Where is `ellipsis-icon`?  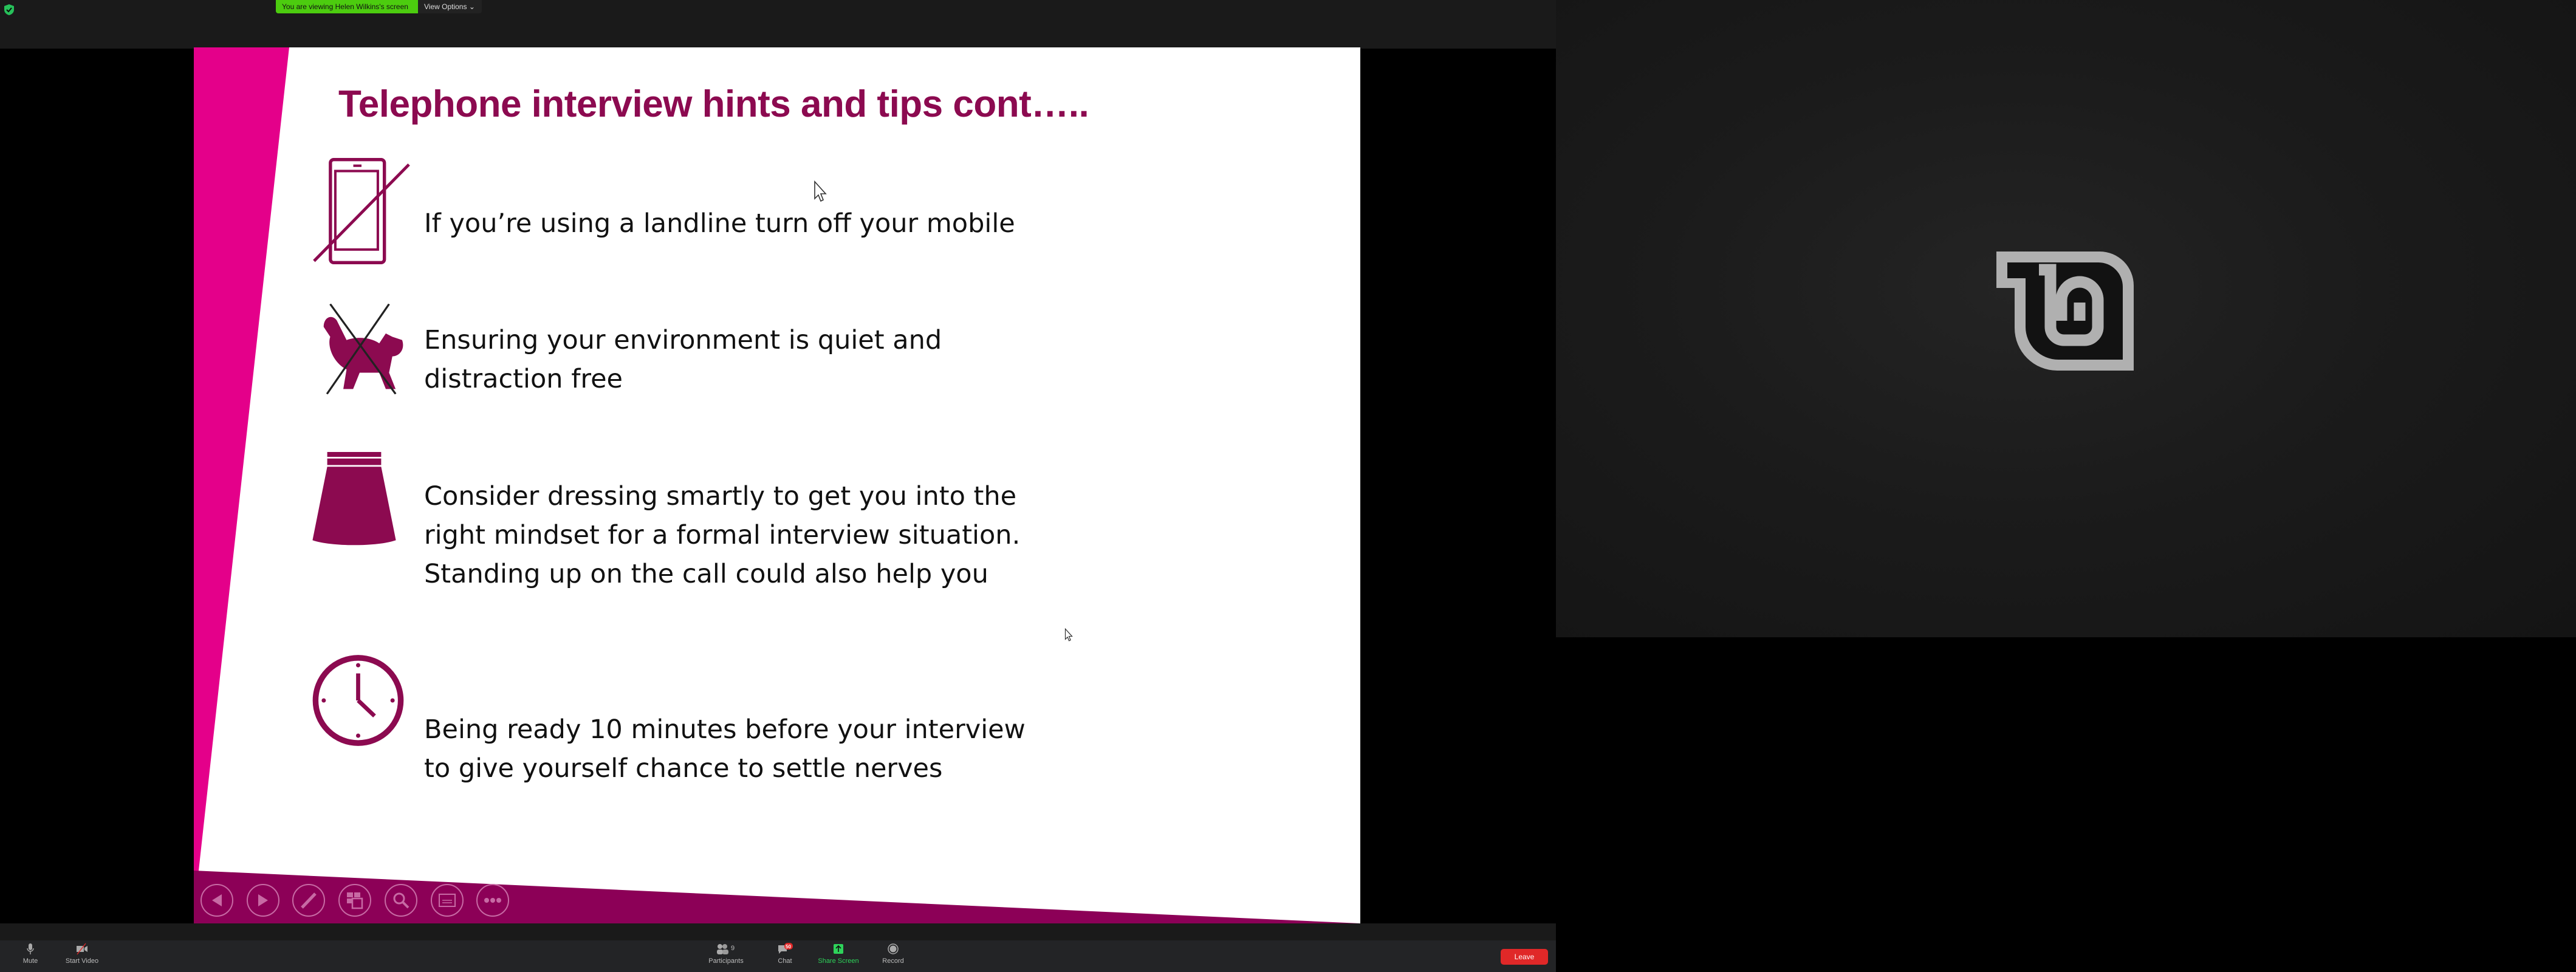 ellipsis-icon is located at coordinates (492, 901).